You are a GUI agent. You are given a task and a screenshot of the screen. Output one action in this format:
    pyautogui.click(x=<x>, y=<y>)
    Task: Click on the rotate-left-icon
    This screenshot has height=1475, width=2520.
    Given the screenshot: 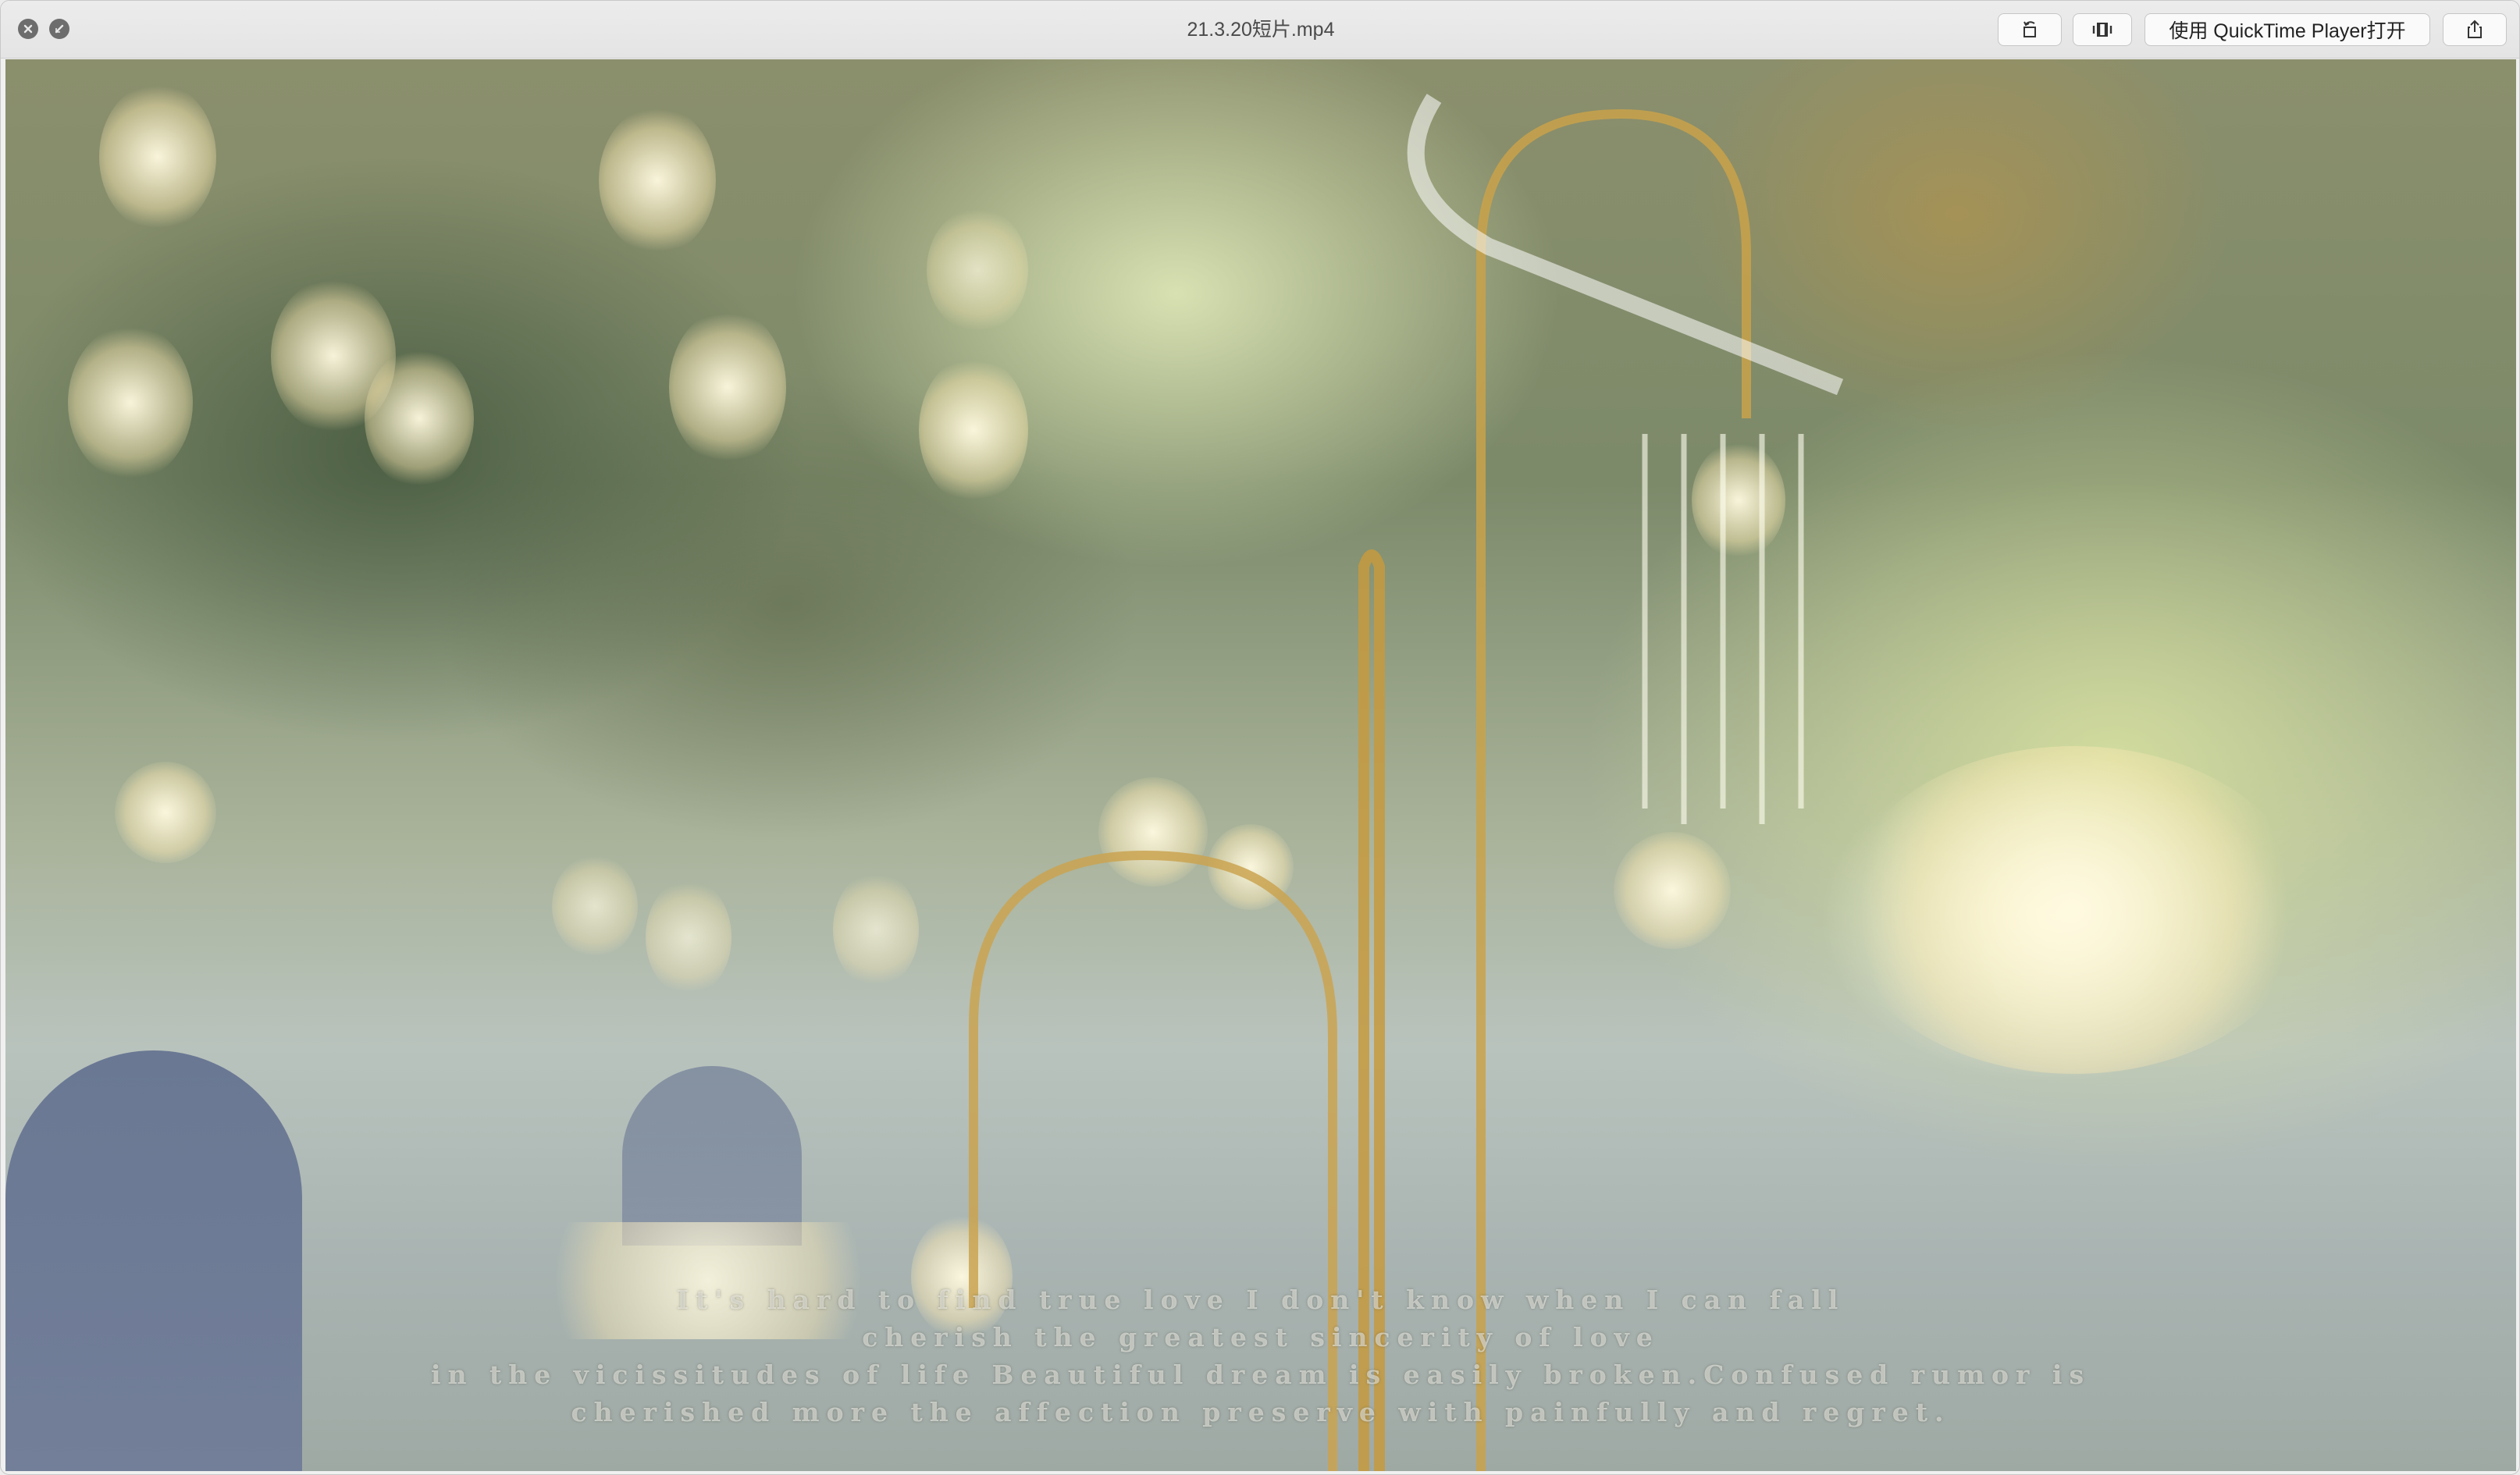 What is the action you would take?
    pyautogui.click(x=2029, y=29)
    